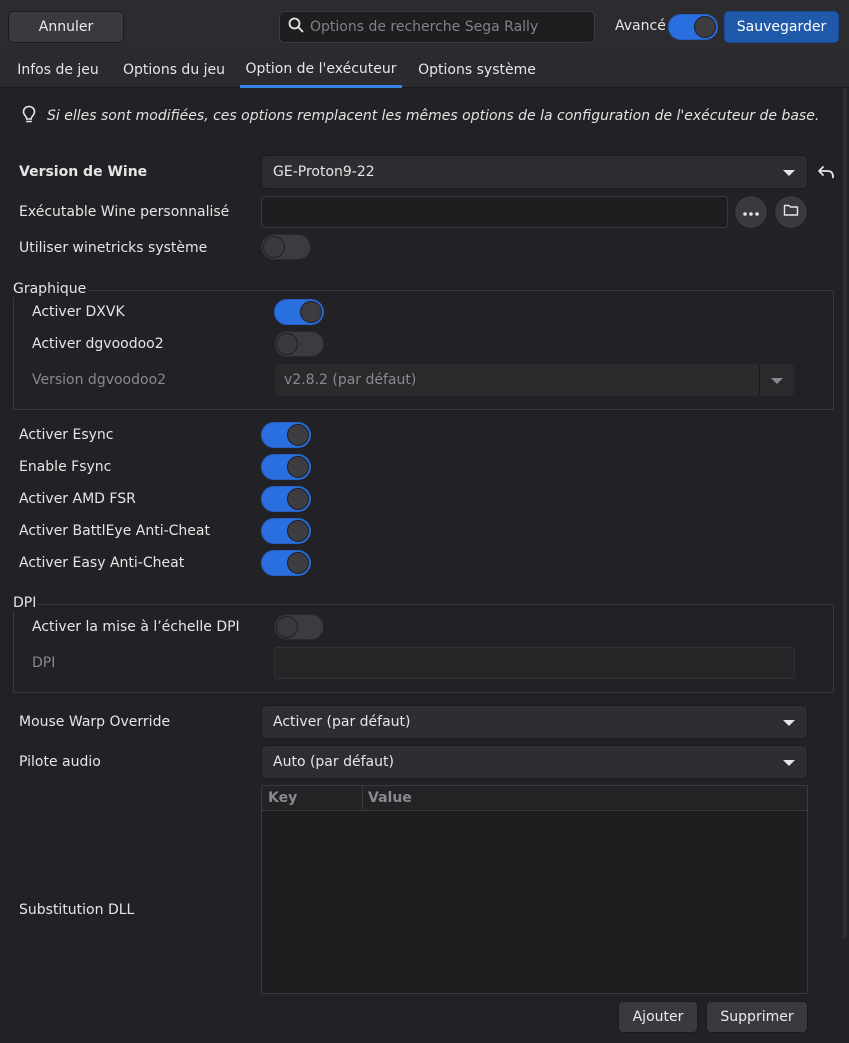  Describe the element at coordinates (26, 603) in the screenshot. I see `dpi-frame-title: DPI` at that location.